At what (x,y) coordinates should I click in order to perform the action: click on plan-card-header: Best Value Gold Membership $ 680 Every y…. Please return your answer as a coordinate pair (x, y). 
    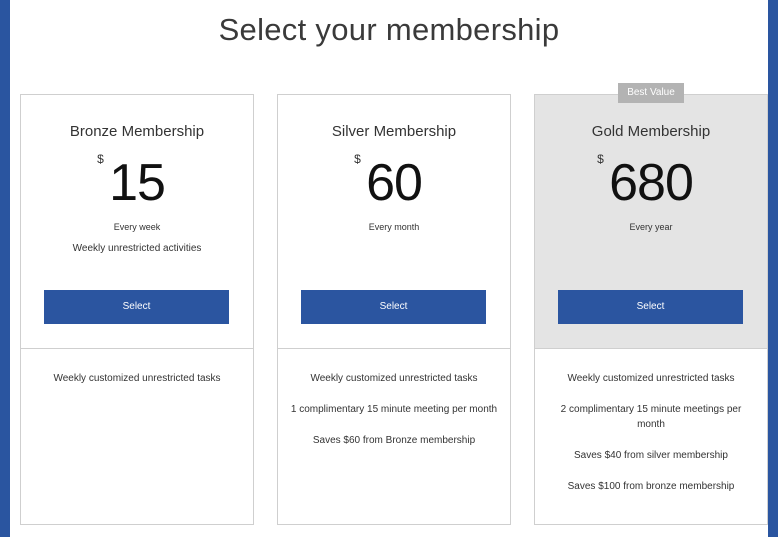
    Looking at the image, I should click on (651, 216).